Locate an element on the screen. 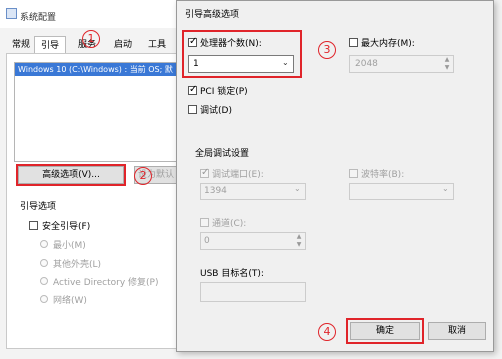 The height and width of the screenshot is (359, 502). pci-lock-checkbox is located at coordinates (192, 89).